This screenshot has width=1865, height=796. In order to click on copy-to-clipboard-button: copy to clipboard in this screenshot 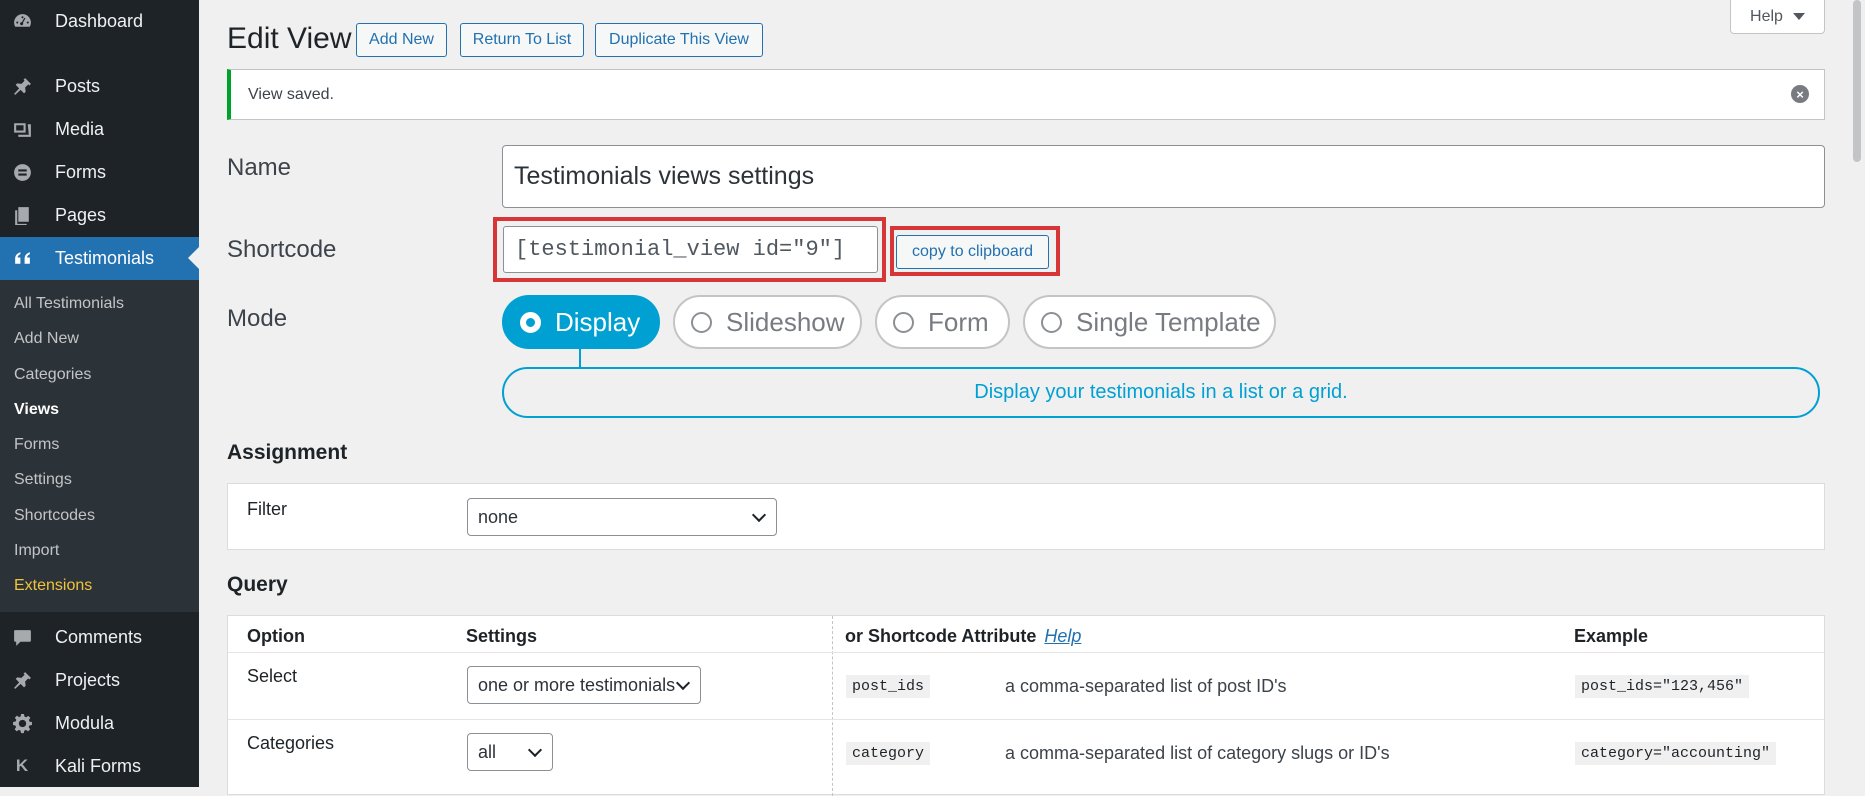, I will do `click(972, 252)`.